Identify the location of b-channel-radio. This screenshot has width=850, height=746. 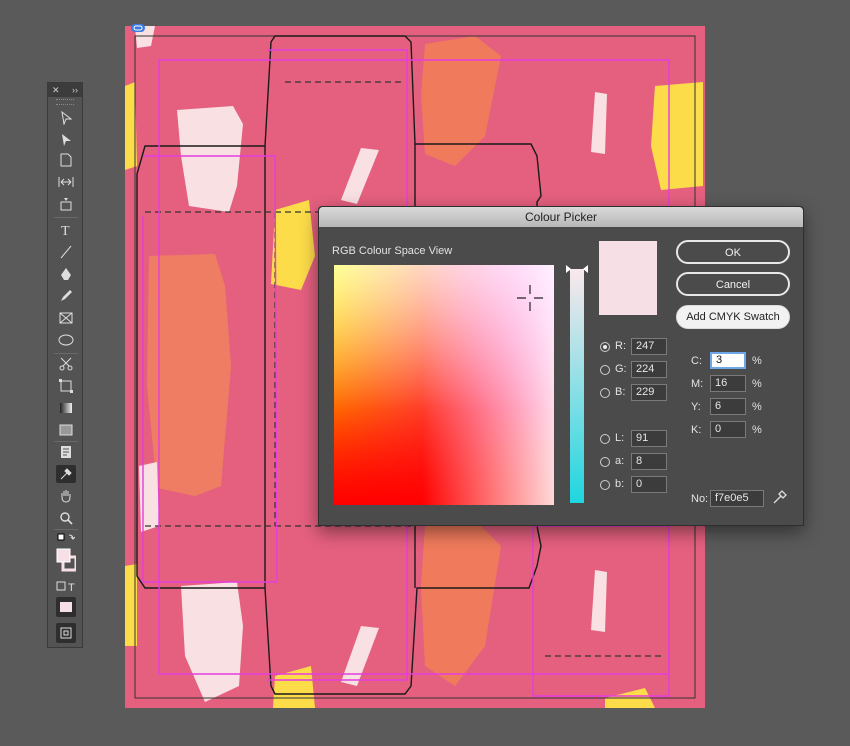
(605, 393).